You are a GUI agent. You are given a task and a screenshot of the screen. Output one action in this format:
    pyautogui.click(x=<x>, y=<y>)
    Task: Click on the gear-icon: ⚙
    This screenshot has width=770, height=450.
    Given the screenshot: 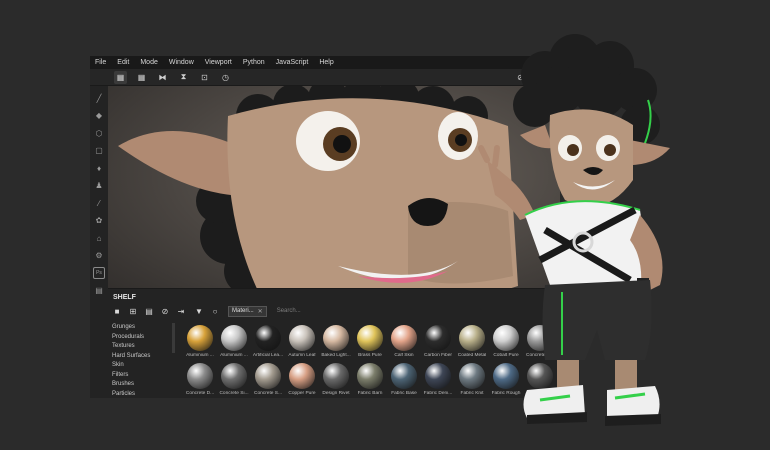 What is the action you would take?
    pyautogui.click(x=99, y=256)
    